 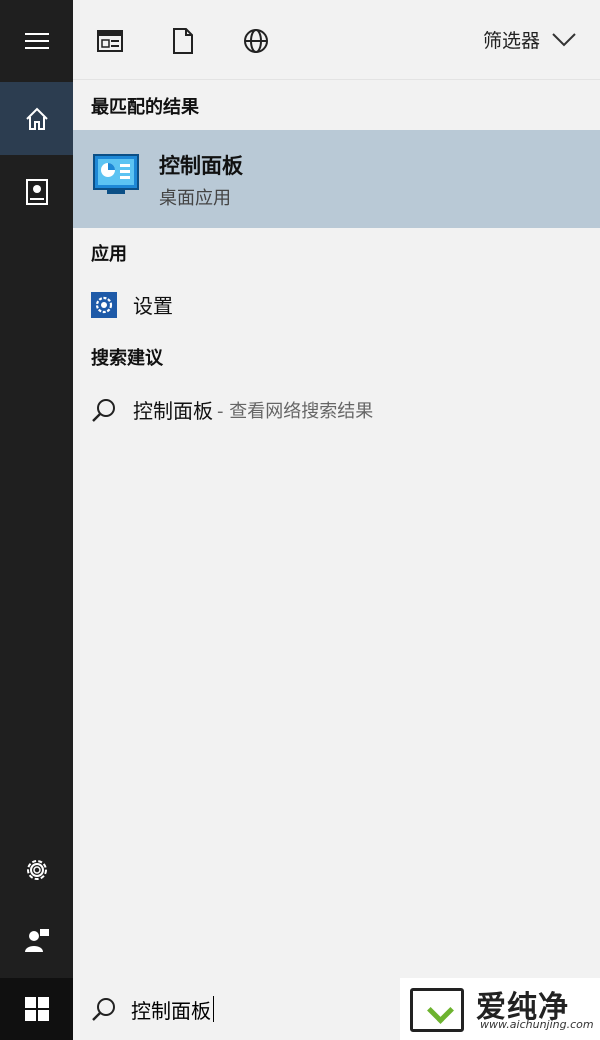 I want to click on left-rail, so click(x=36, y=489).